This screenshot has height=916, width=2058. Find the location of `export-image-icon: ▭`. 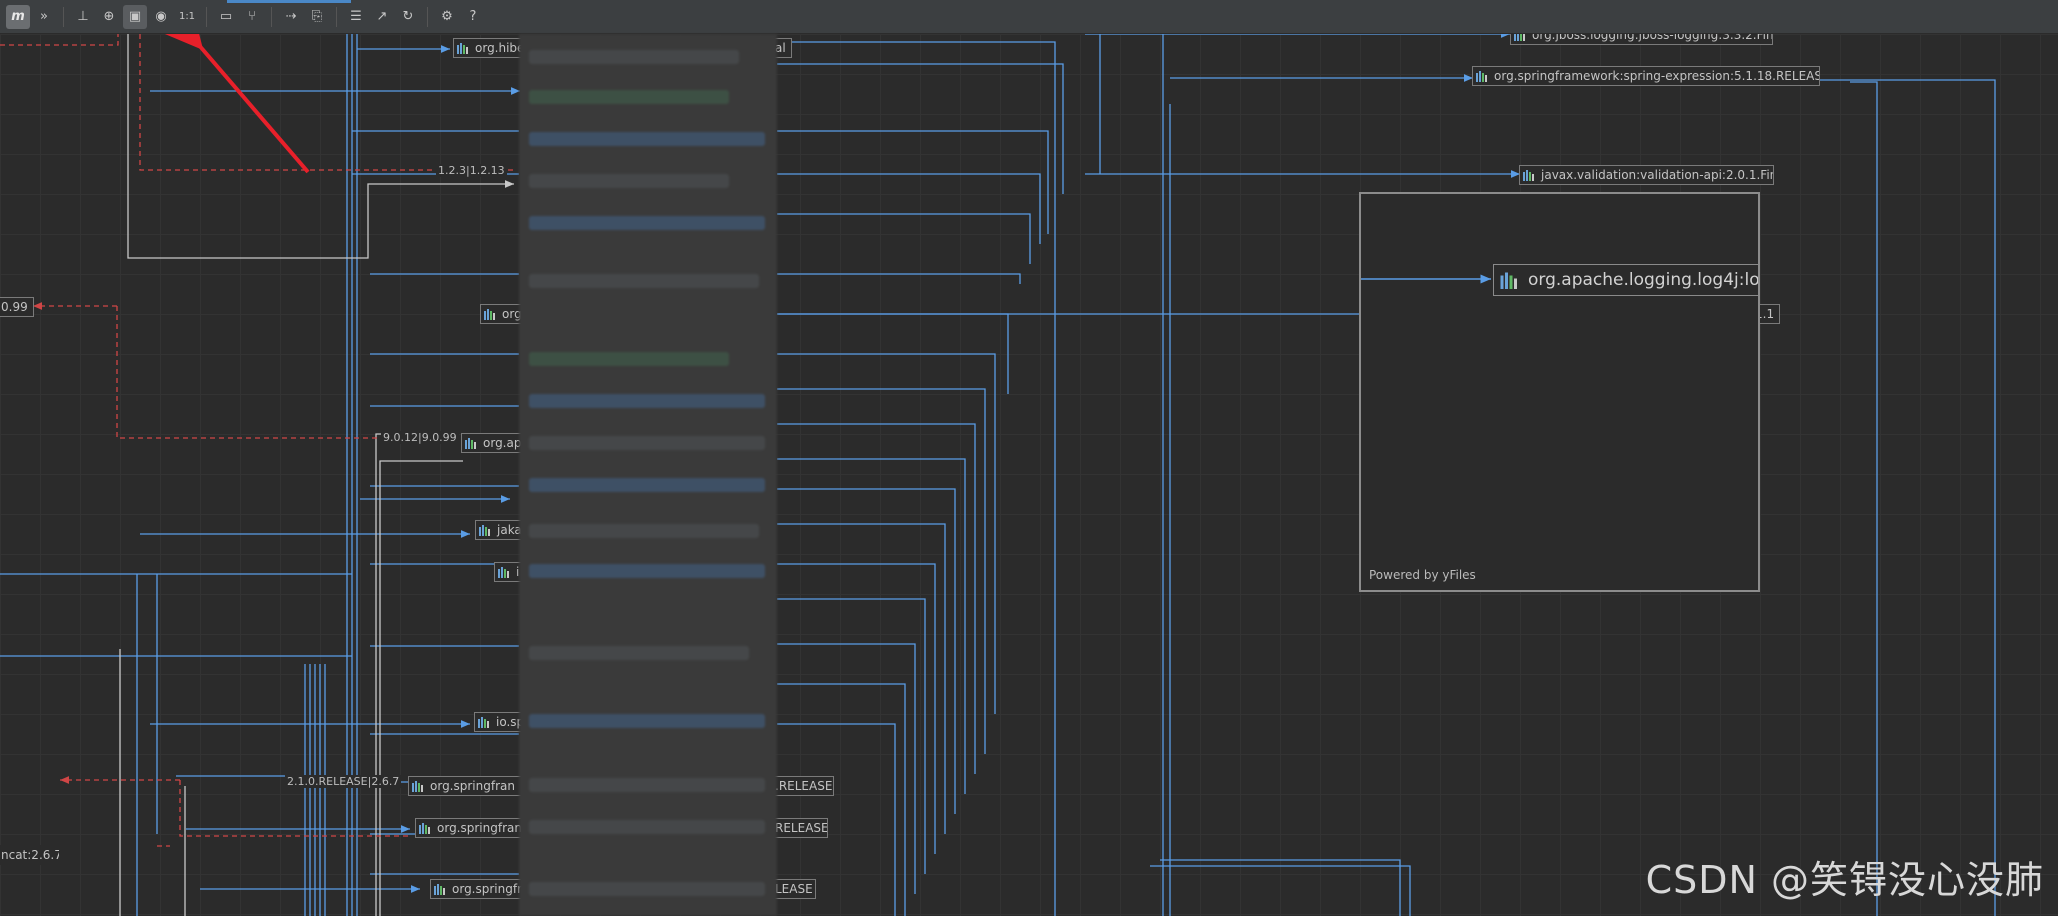

export-image-icon: ▭ is located at coordinates (226, 17).